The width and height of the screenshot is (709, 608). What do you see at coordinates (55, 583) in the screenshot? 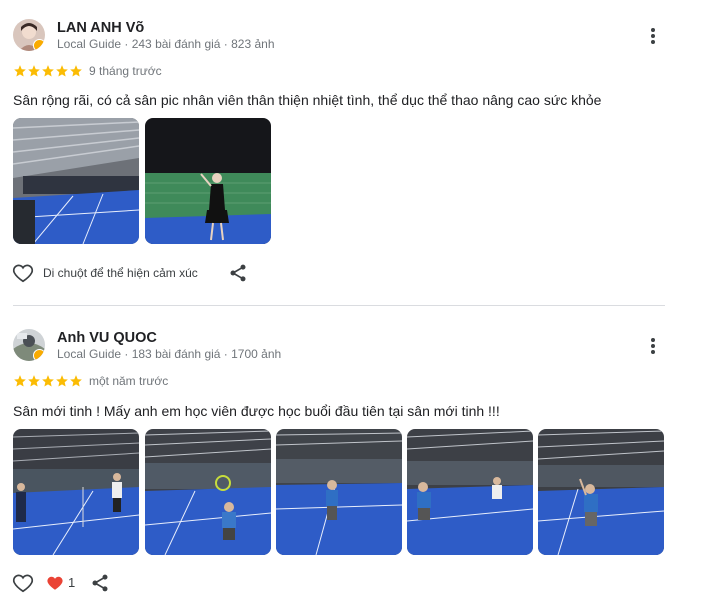
I see `heart-filled-icon` at bounding box center [55, 583].